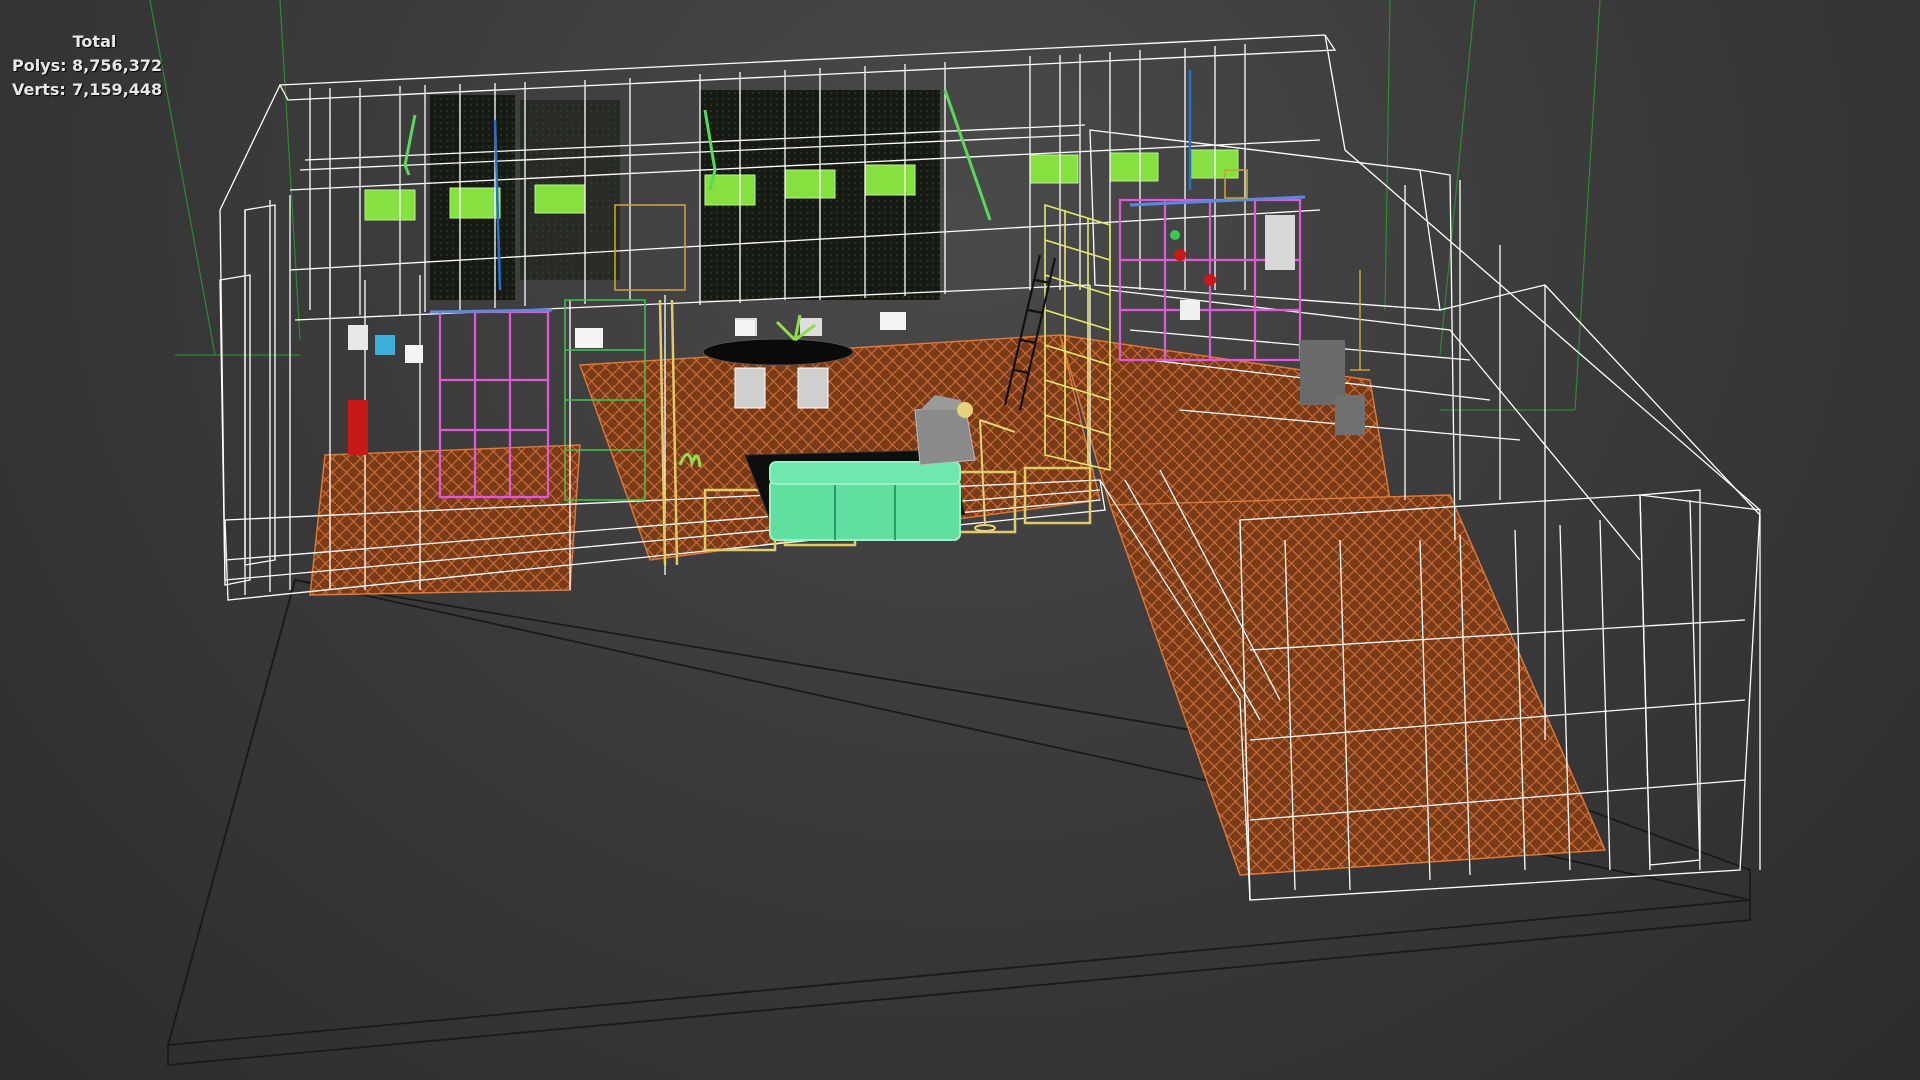 The height and width of the screenshot is (1080, 1920). Describe the element at coordinates (117, 65) in the screenshot. I see `polys-value: 8,756,372` at that location.